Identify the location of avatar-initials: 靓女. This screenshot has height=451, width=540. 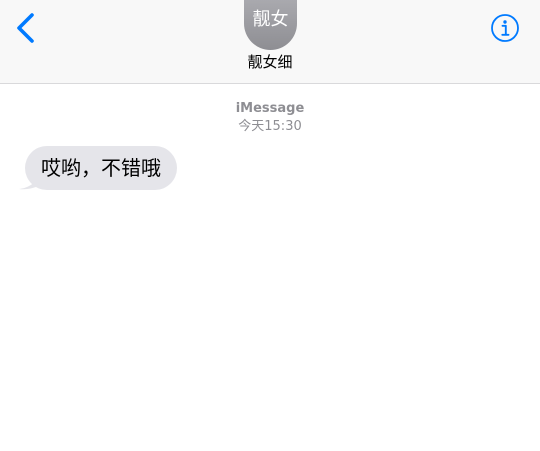
(270, 19).